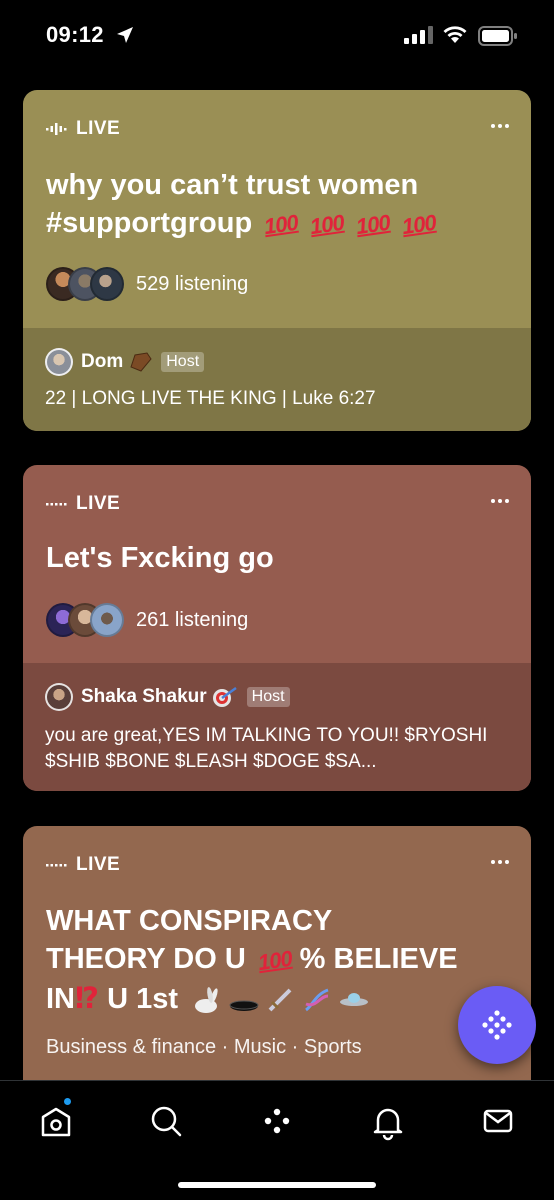  I want to click on listener-row: 261 listening, so click(147, 620).